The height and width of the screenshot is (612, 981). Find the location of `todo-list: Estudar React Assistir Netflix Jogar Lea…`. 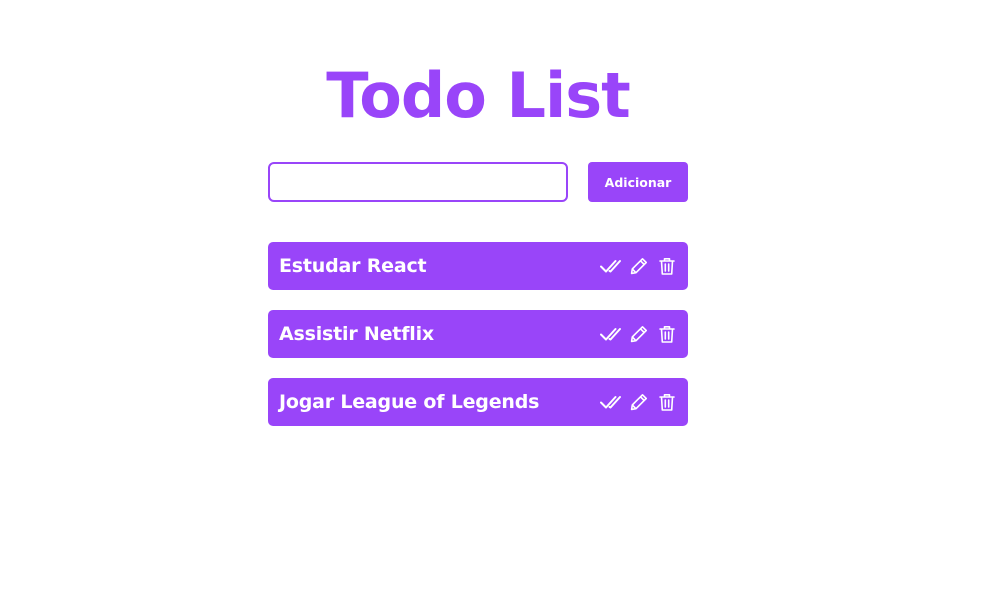

todo-list: Estudar React Assistir Netflix Jogar Lea… is located at coordinates (478, 344).